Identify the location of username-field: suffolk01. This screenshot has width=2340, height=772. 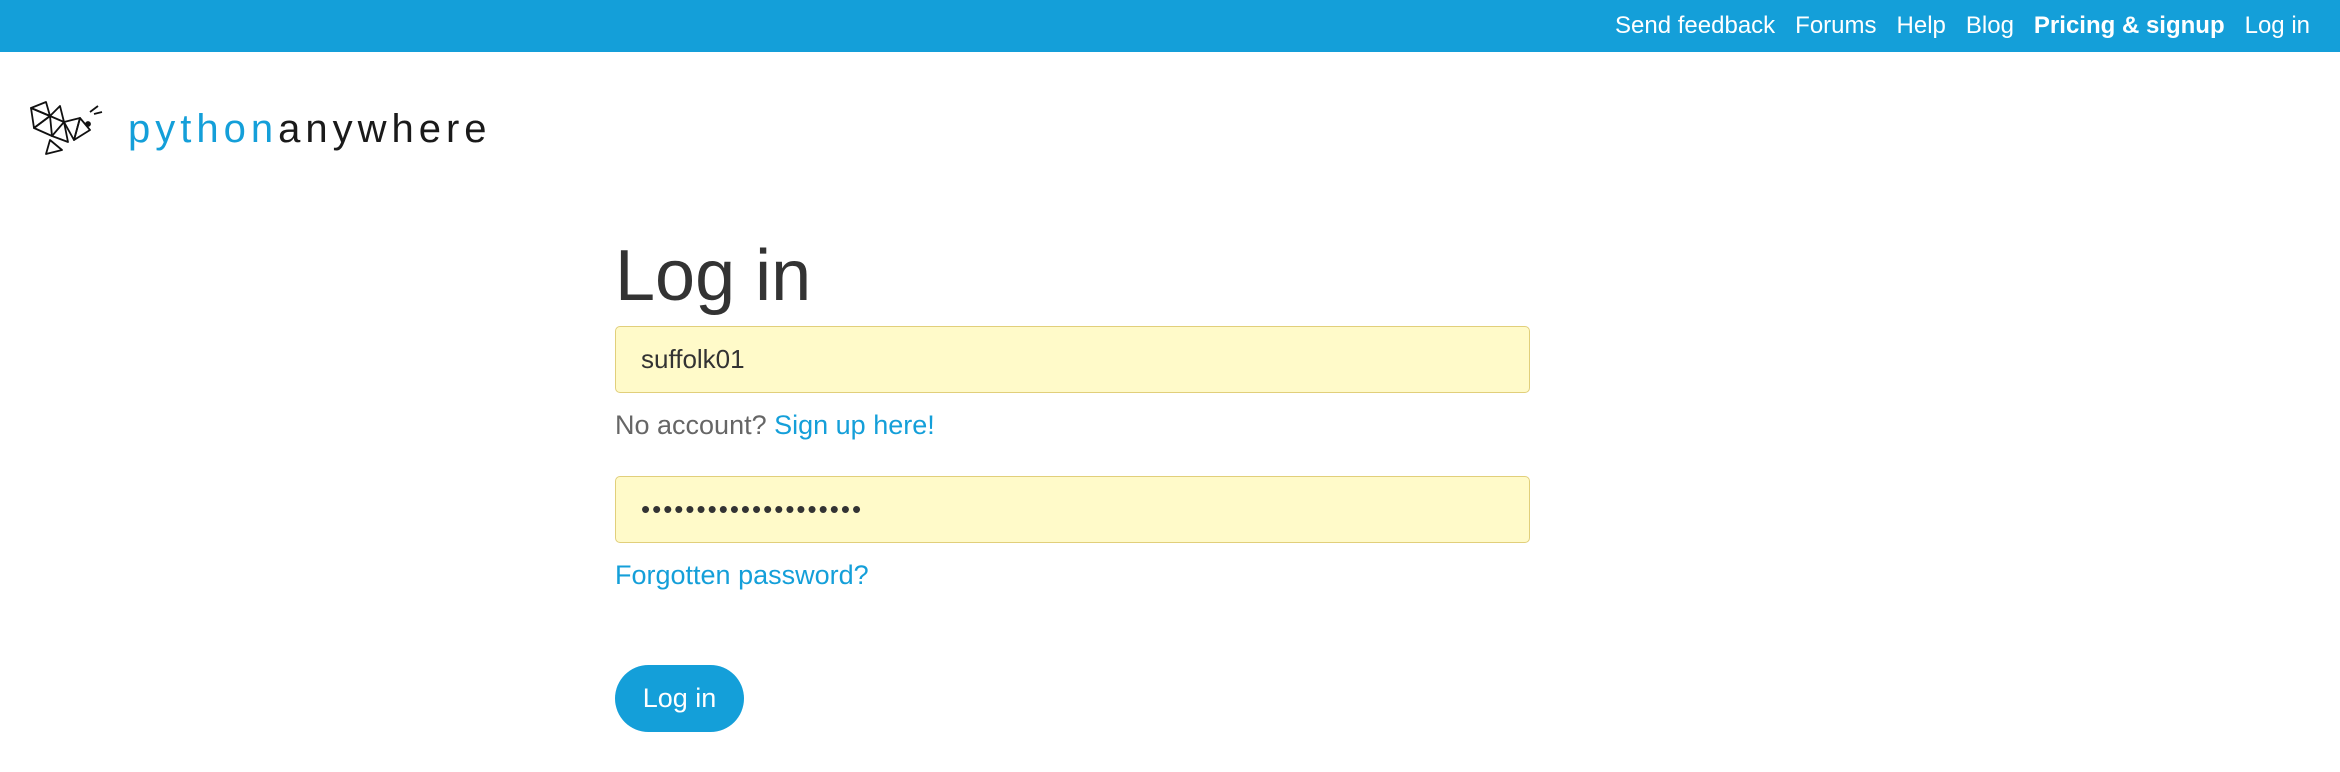
(1072, 359).